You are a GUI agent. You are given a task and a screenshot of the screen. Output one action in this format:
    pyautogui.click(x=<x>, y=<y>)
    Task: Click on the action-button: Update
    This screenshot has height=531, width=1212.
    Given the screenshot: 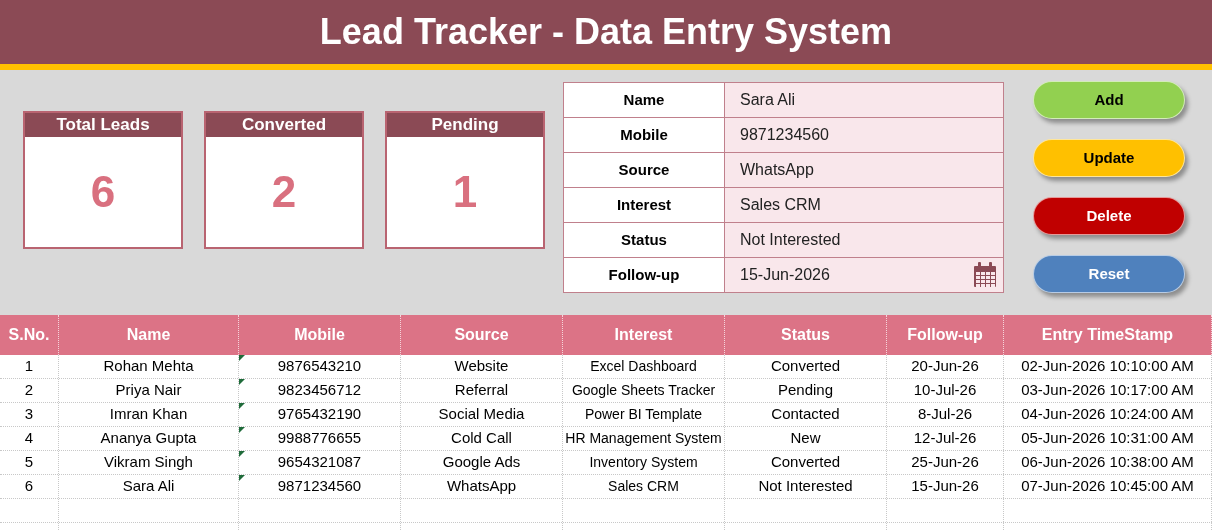 What is the action you would take?
    pyautogui.click(x=1109, y=158)
    